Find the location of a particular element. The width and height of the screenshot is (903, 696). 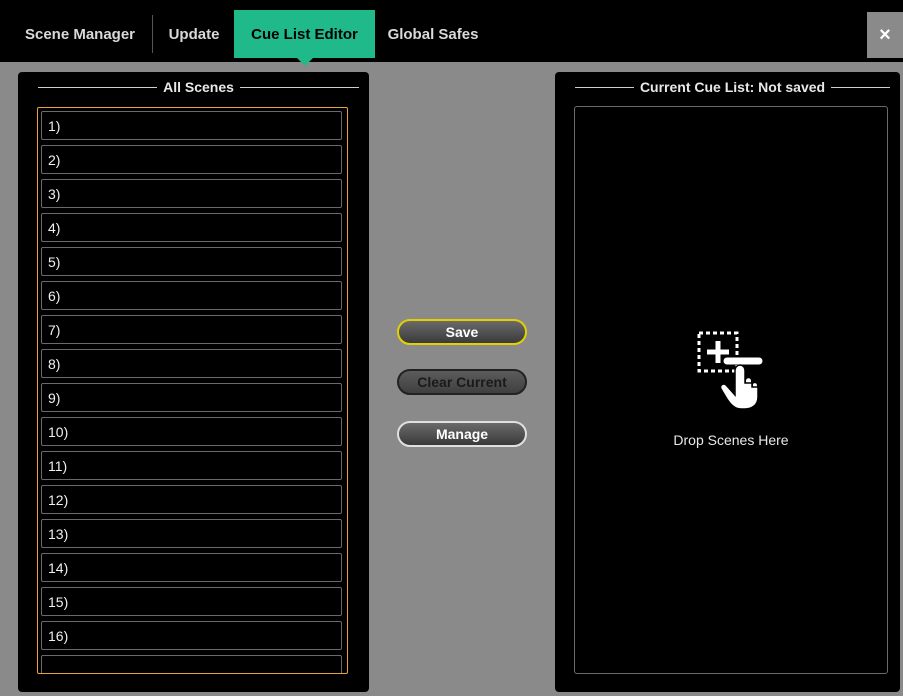

save-button: Save is located at coordinates (462, 332).